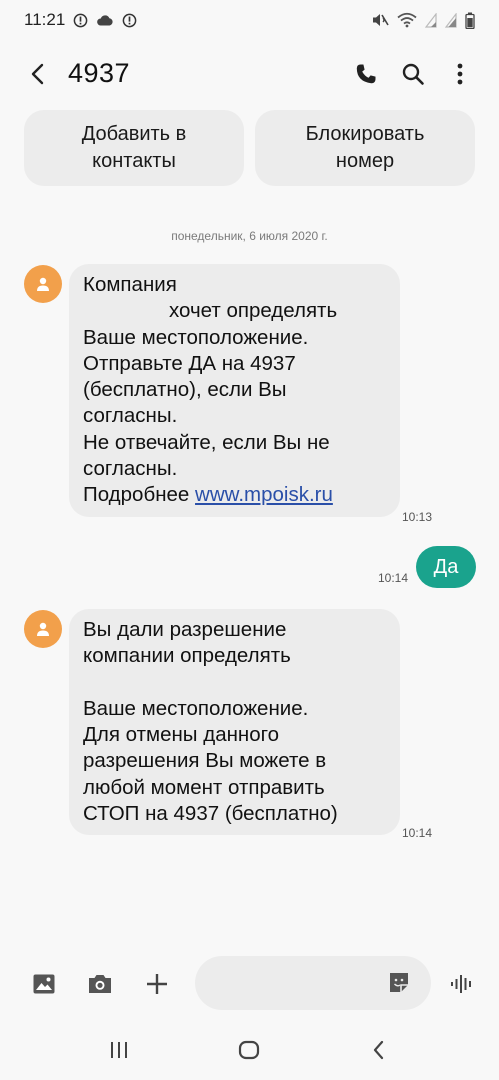 The width and height of the screenshot is (499, 1080). I want to click on status-right, so click(423, 20).